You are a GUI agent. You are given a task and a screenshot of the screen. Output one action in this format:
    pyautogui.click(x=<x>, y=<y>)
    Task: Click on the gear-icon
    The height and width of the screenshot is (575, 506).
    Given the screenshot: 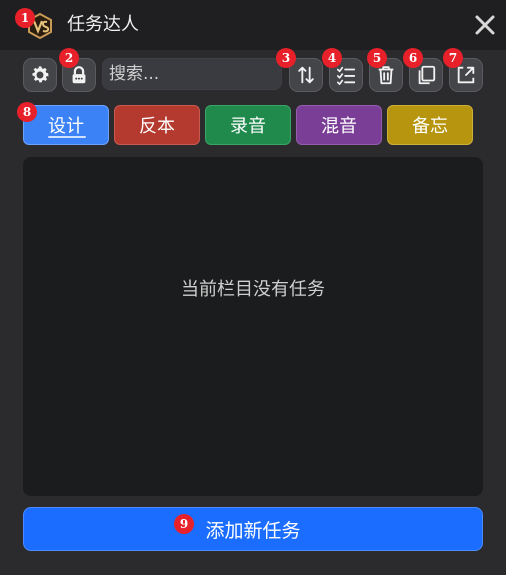 What is the action you would take?
    pyautogui.click(x=40, y=74)
    